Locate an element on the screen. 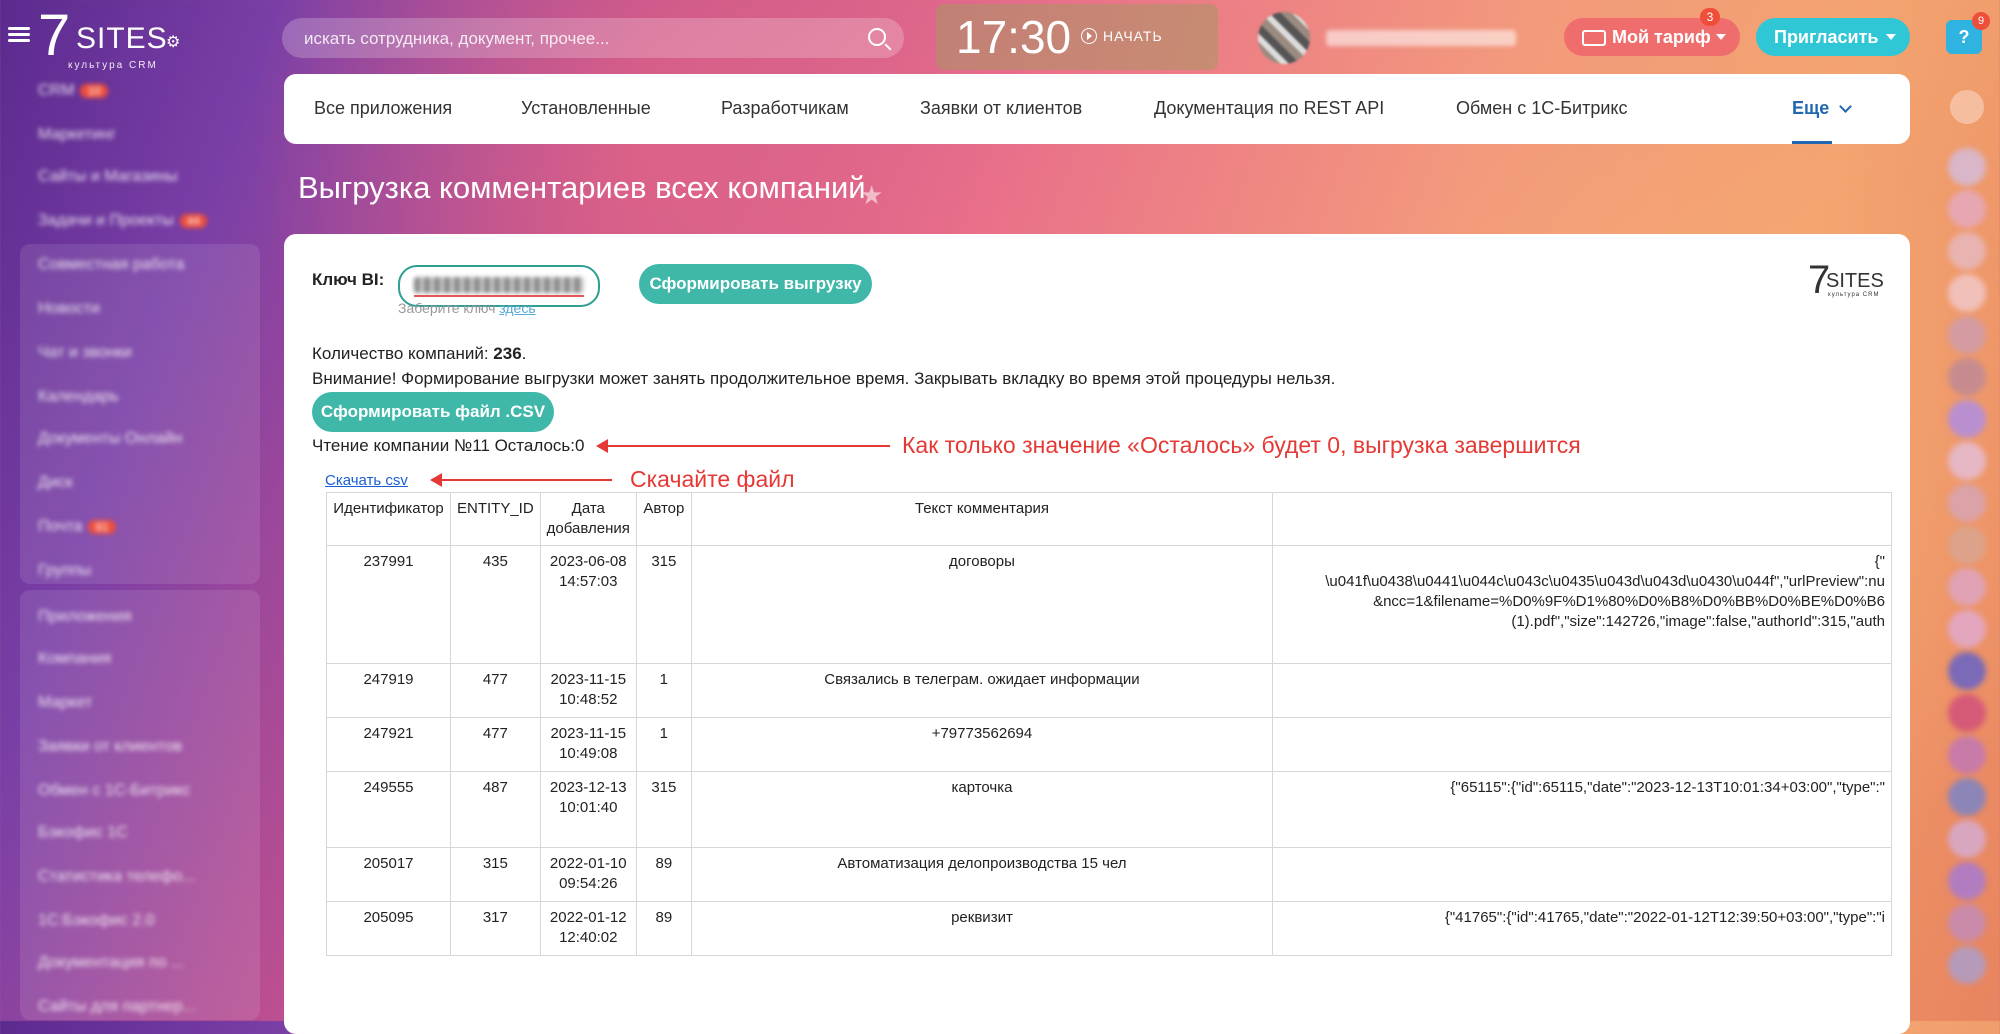 Image resolution: width=2000 pixels, height=1034 pixels. tab-more: Еще is located at coordinates (1822, 108).